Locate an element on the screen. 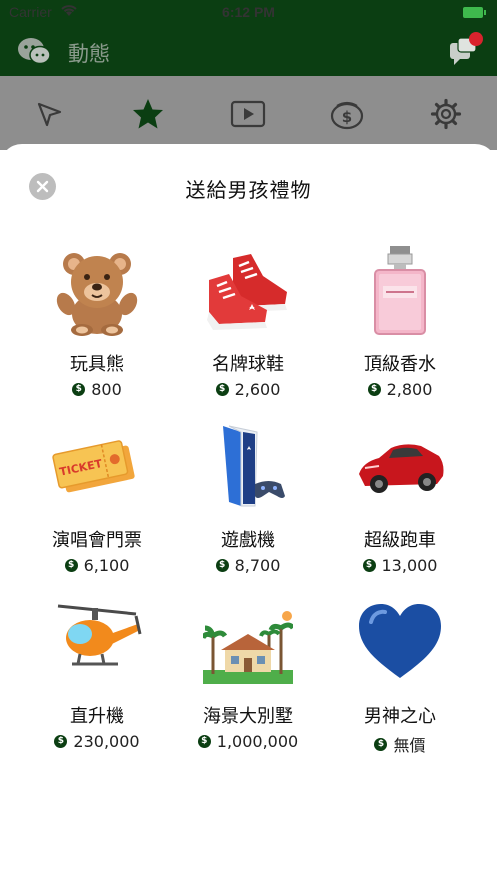 This screenshot has height=883, width=497. perfume-icon is located at coordinates (400, 290).